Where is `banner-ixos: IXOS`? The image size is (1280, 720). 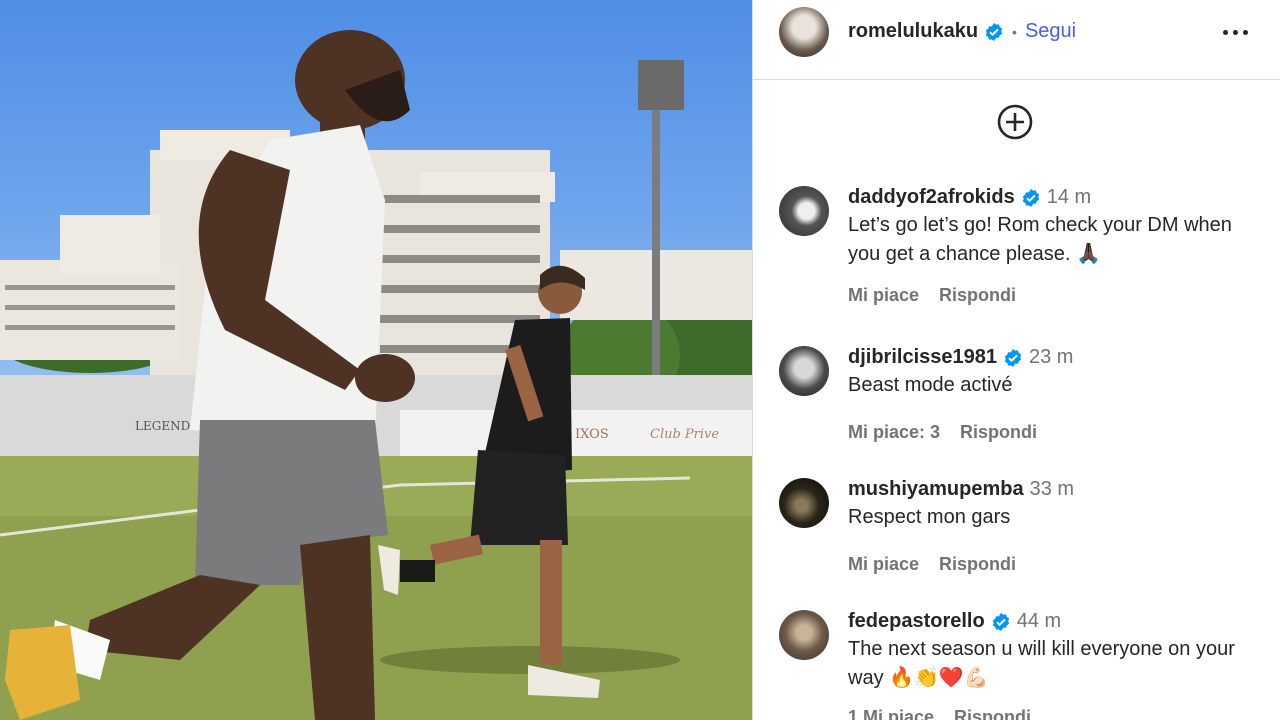 banner-ixos: IXOS is located at coordinates (592, 434).